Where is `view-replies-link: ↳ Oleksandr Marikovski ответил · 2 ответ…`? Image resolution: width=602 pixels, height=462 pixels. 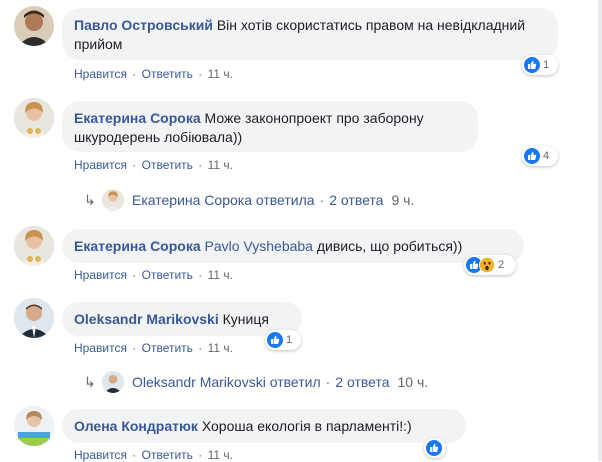 view-replies-link: ↳ Oleksandr Marikovski ответил · 2 ответ… is located at coordinates (256, 382).